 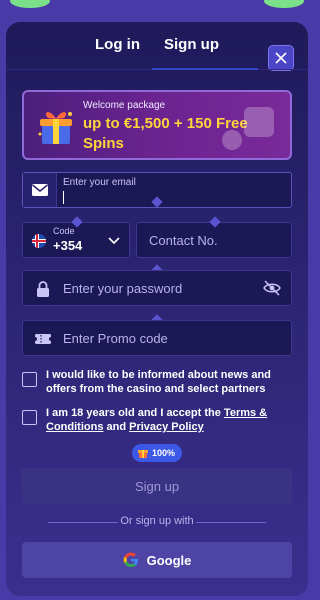 I want to click on close-icon, so click(x=281, y=58).